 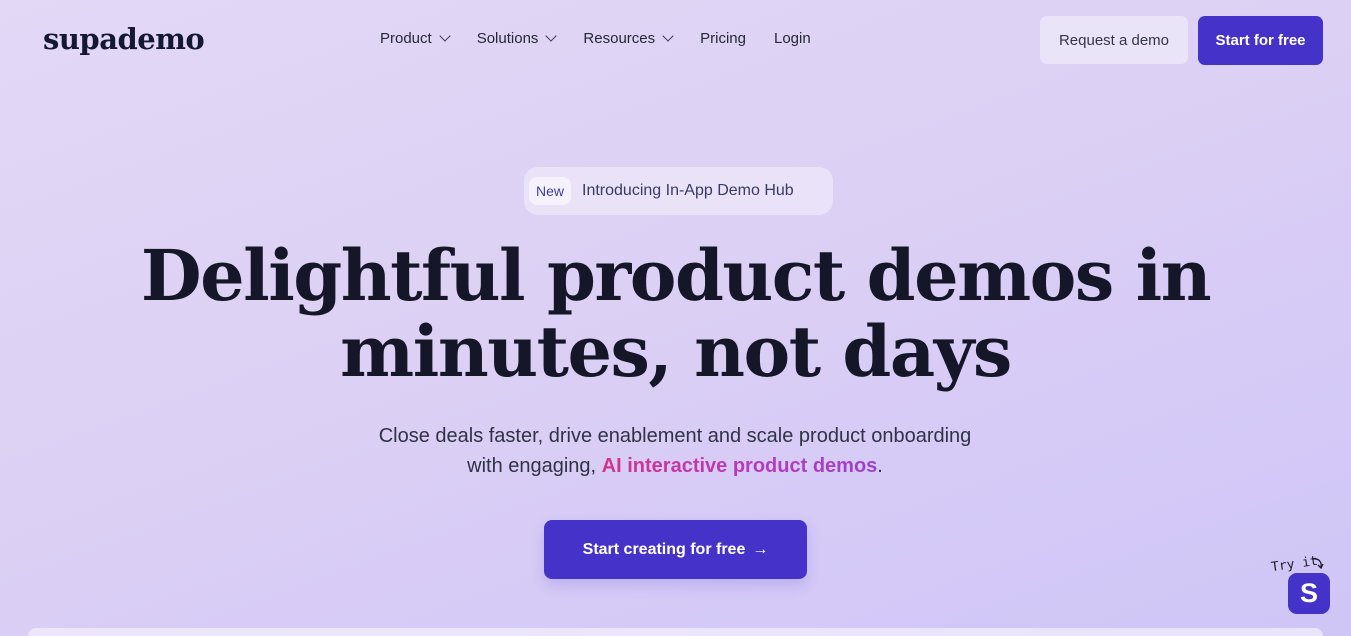 I want to click on start-for-free-button: Start for free, so click(x=1260, y=40).